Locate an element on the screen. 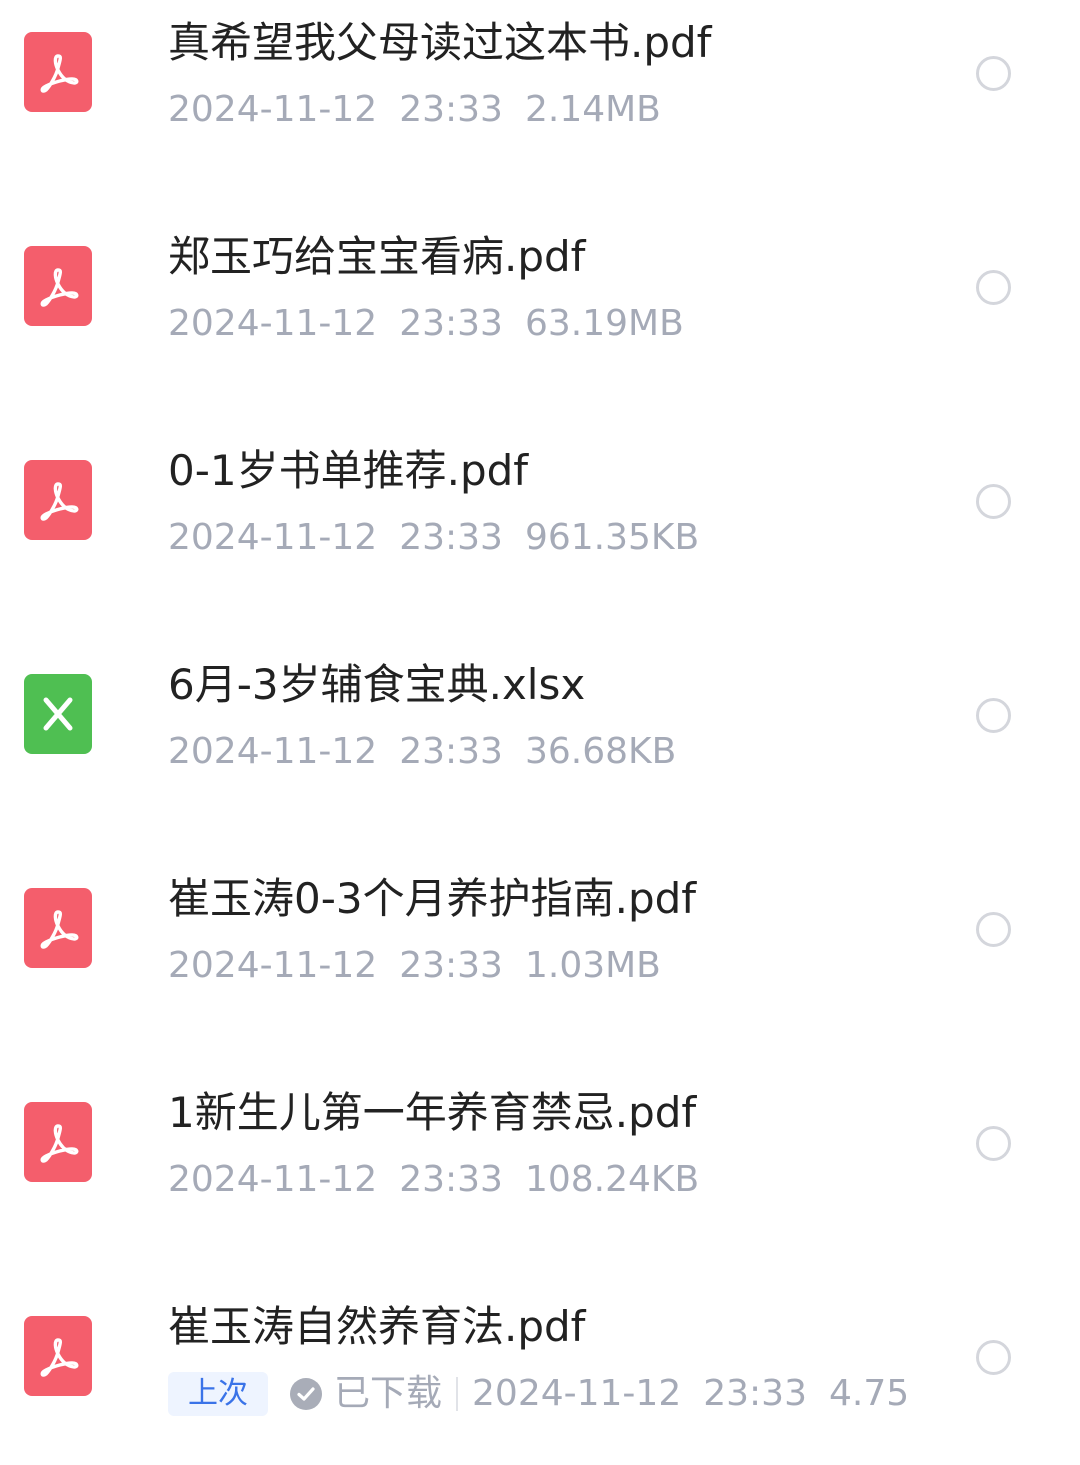 The width and height of the screenshot is (1080, 1465). last-opened-badge: 上次 is located at coordinates (218, 1394).